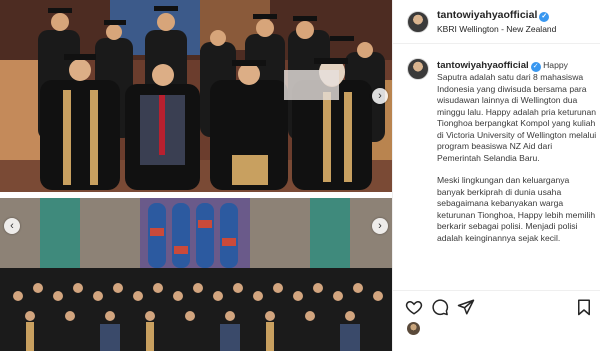 The height and width of the screenshot is (351, 600). What do you see at coordinates (487, 15) in the screenshot?
I see `header-username-text: tantowiyahyaofficial` at bounding box center [487, 15].